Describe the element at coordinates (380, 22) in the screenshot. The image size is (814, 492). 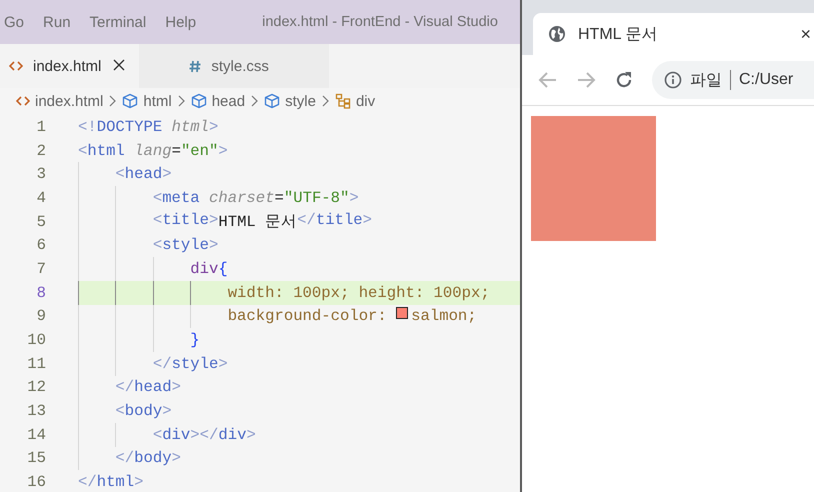
I see `window-title: index.html - FrontEnd - Visual Studio` at that location.